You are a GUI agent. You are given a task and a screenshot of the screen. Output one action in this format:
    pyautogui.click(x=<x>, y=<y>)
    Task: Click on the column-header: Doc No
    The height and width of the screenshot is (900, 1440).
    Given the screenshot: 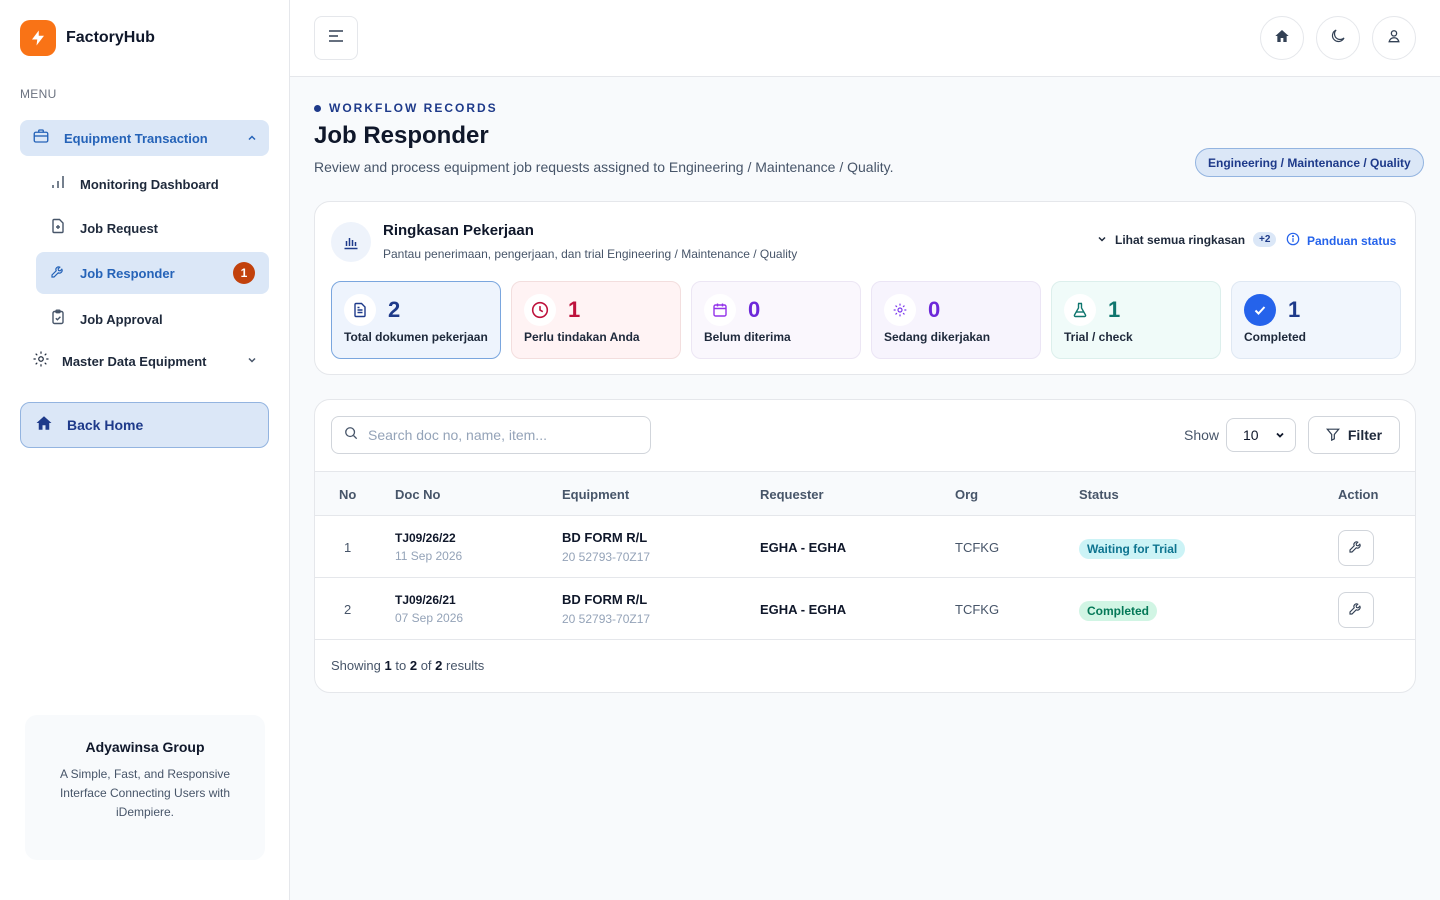 What is the action you would take?
    pyautogui.click(x=418, y=494)
    